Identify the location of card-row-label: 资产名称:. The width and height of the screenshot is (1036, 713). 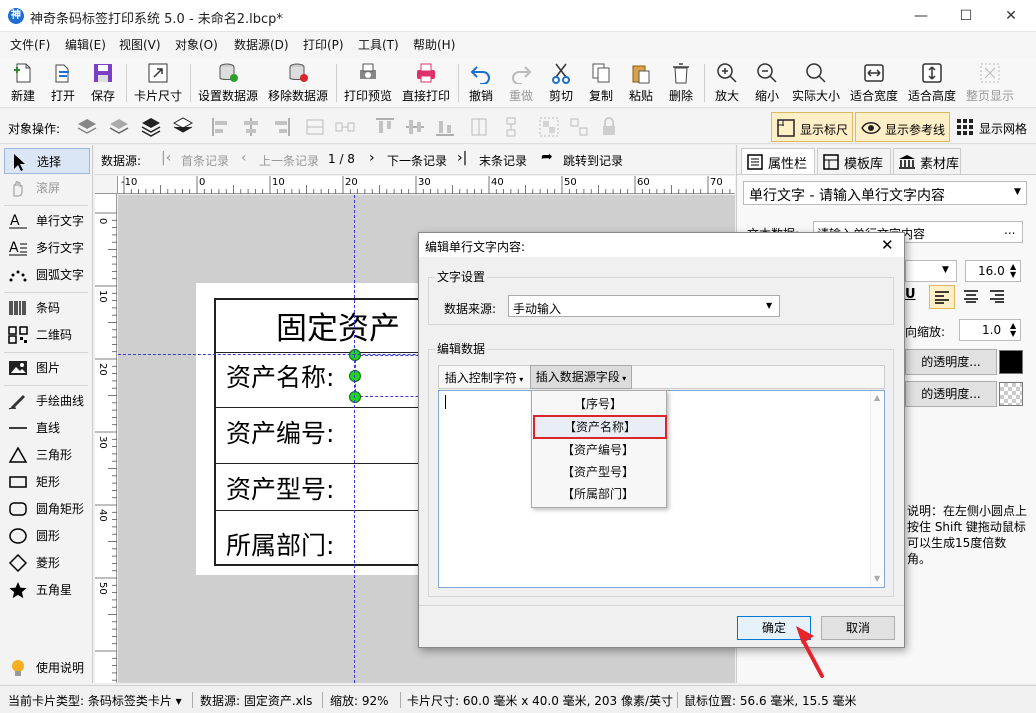
(280, 376).